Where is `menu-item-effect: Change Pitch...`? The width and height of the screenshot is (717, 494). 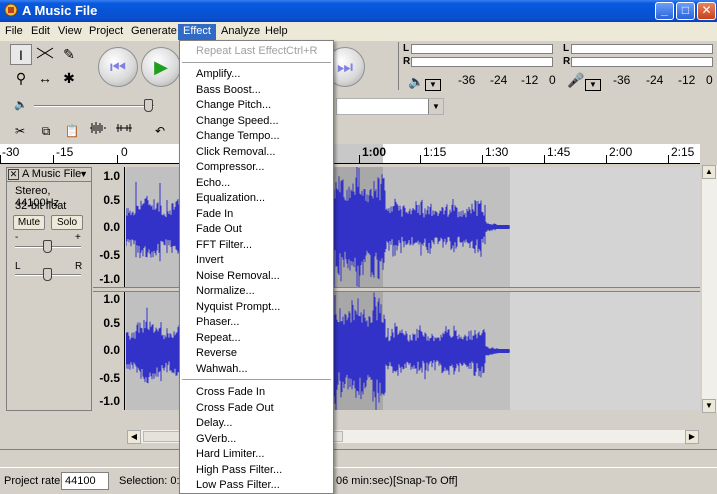 menu-item-effect: Change Pitch... is located at coordinates (256, 105).